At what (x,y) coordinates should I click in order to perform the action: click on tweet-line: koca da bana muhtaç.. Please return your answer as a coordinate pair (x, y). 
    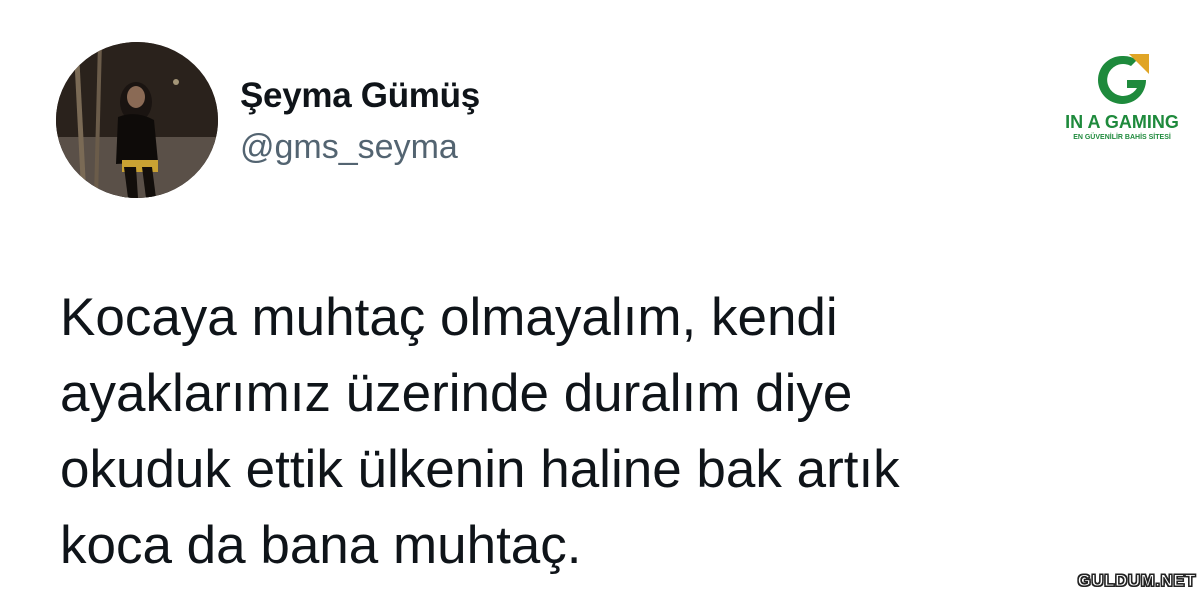
    Looking at the image, I should click on (321, 545).